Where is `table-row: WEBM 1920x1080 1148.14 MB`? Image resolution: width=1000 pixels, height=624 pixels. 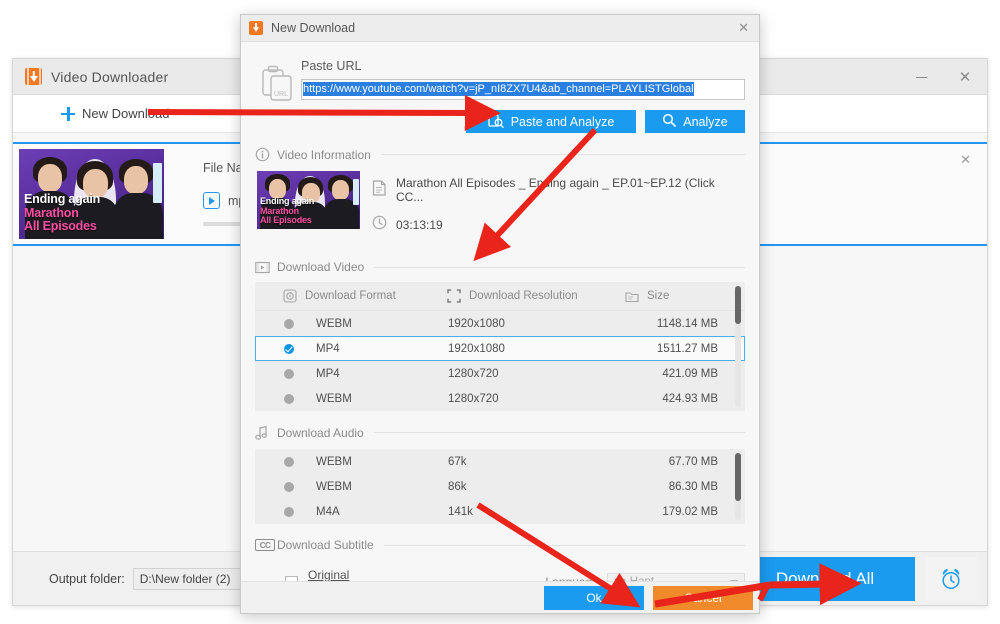
table-row: WEBM 1920x1080 1148.14 MB is located at coordinates (500, 323).